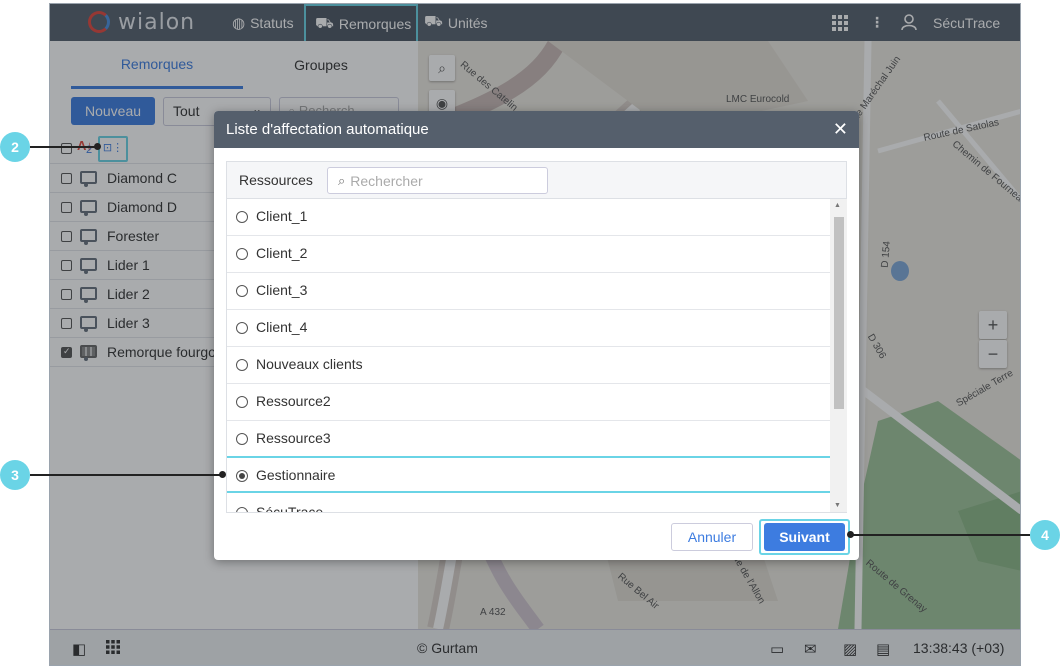 The height and width of the screenshot is (667, 1062). Describe the element at coordinates (837, 205) in the screenshot. I see `scroll-up-icon: ▲` at that location.